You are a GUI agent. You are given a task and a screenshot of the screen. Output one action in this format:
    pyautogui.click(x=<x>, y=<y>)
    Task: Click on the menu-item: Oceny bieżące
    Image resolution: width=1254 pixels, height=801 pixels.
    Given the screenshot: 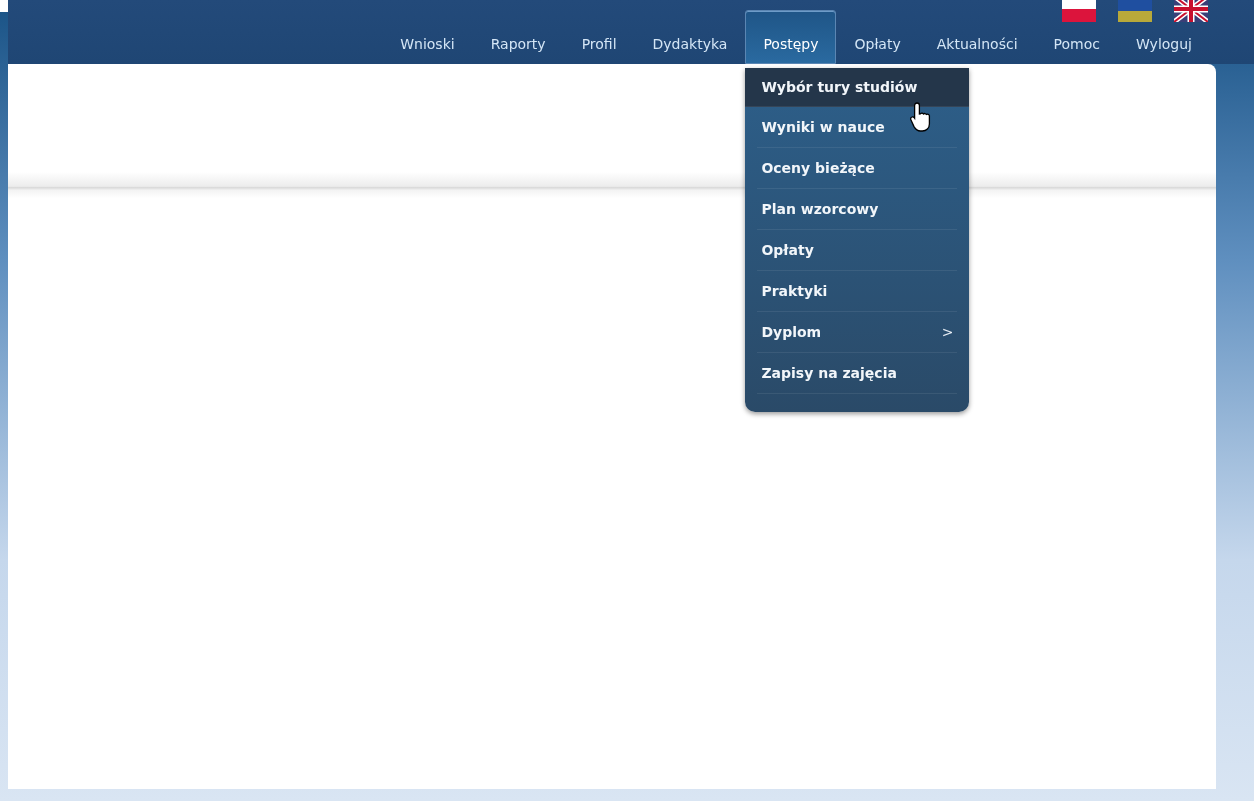 What is the action you would take?
    pyautogui.click(x=857, y=168)
    